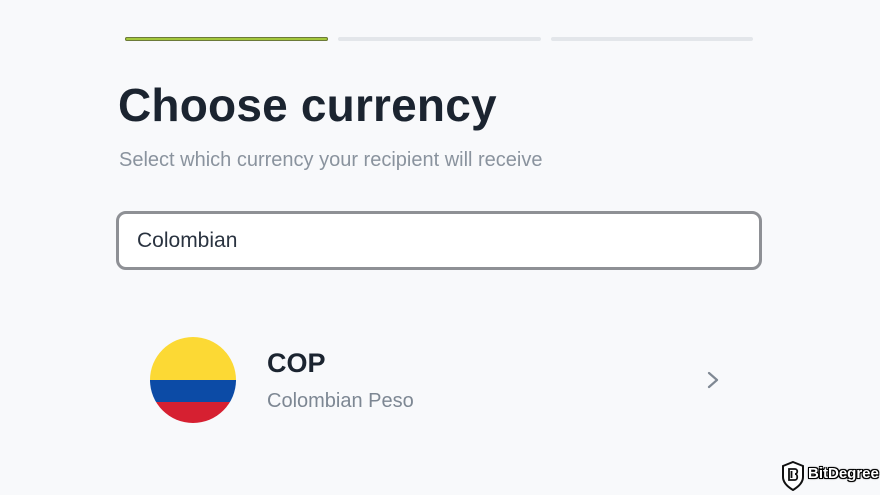  I want to click on currency-search-field, so click(439, 240).